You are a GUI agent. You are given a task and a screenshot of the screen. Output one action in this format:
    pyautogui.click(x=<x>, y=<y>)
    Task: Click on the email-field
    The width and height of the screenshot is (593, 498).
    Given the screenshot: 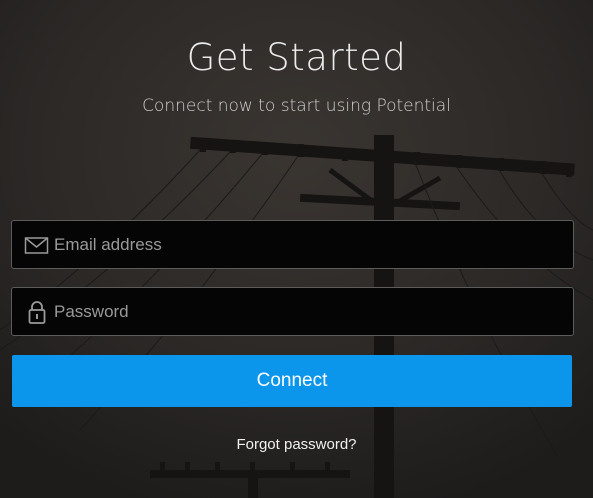 What is the action you would take?
    pyautogui.click(x=292, y=244)
    